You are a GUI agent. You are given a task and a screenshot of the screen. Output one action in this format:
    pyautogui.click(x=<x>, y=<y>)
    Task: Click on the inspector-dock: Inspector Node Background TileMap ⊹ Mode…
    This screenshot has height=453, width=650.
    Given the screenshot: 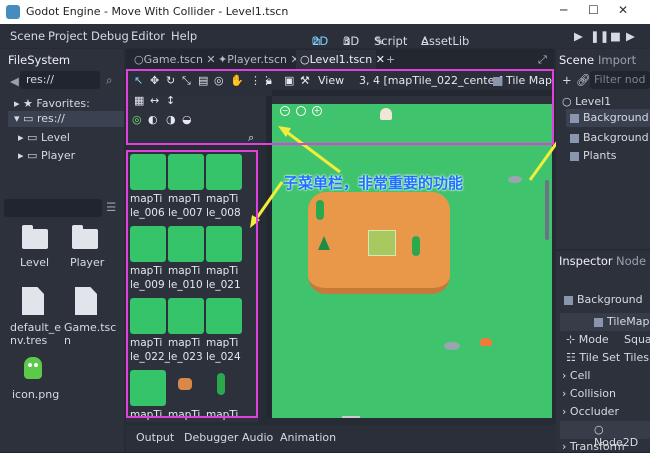 What is the action you would take?
    pyautogui.click(x=603, y=352)
    